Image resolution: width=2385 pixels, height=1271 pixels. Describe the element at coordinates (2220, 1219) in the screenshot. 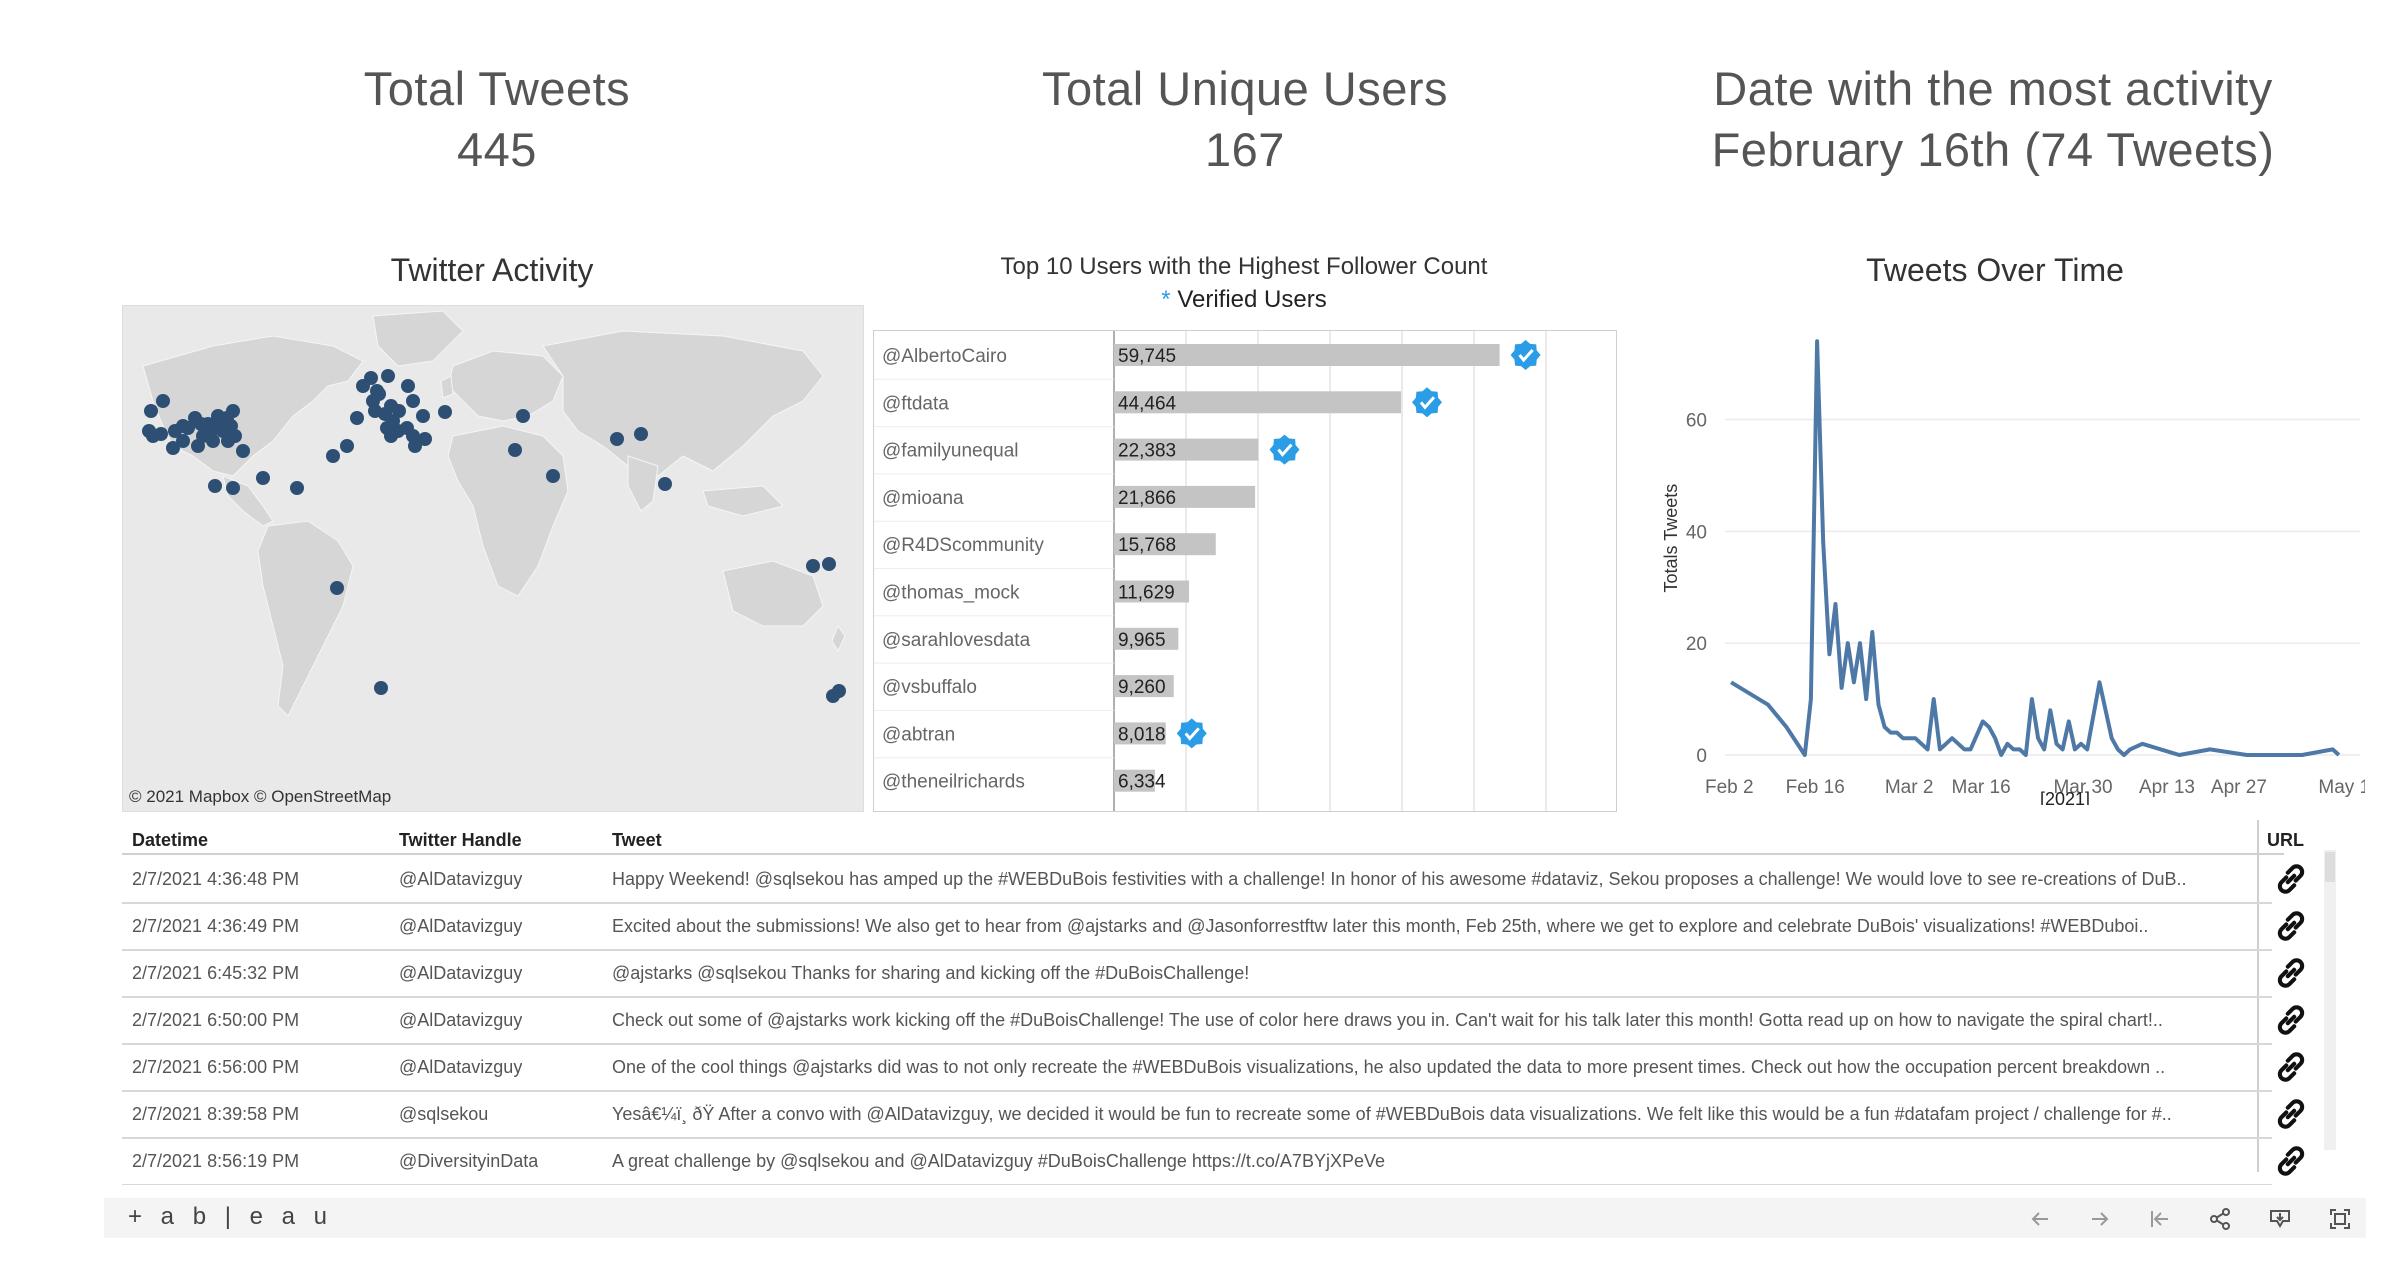

I see `share-icon` at that location.